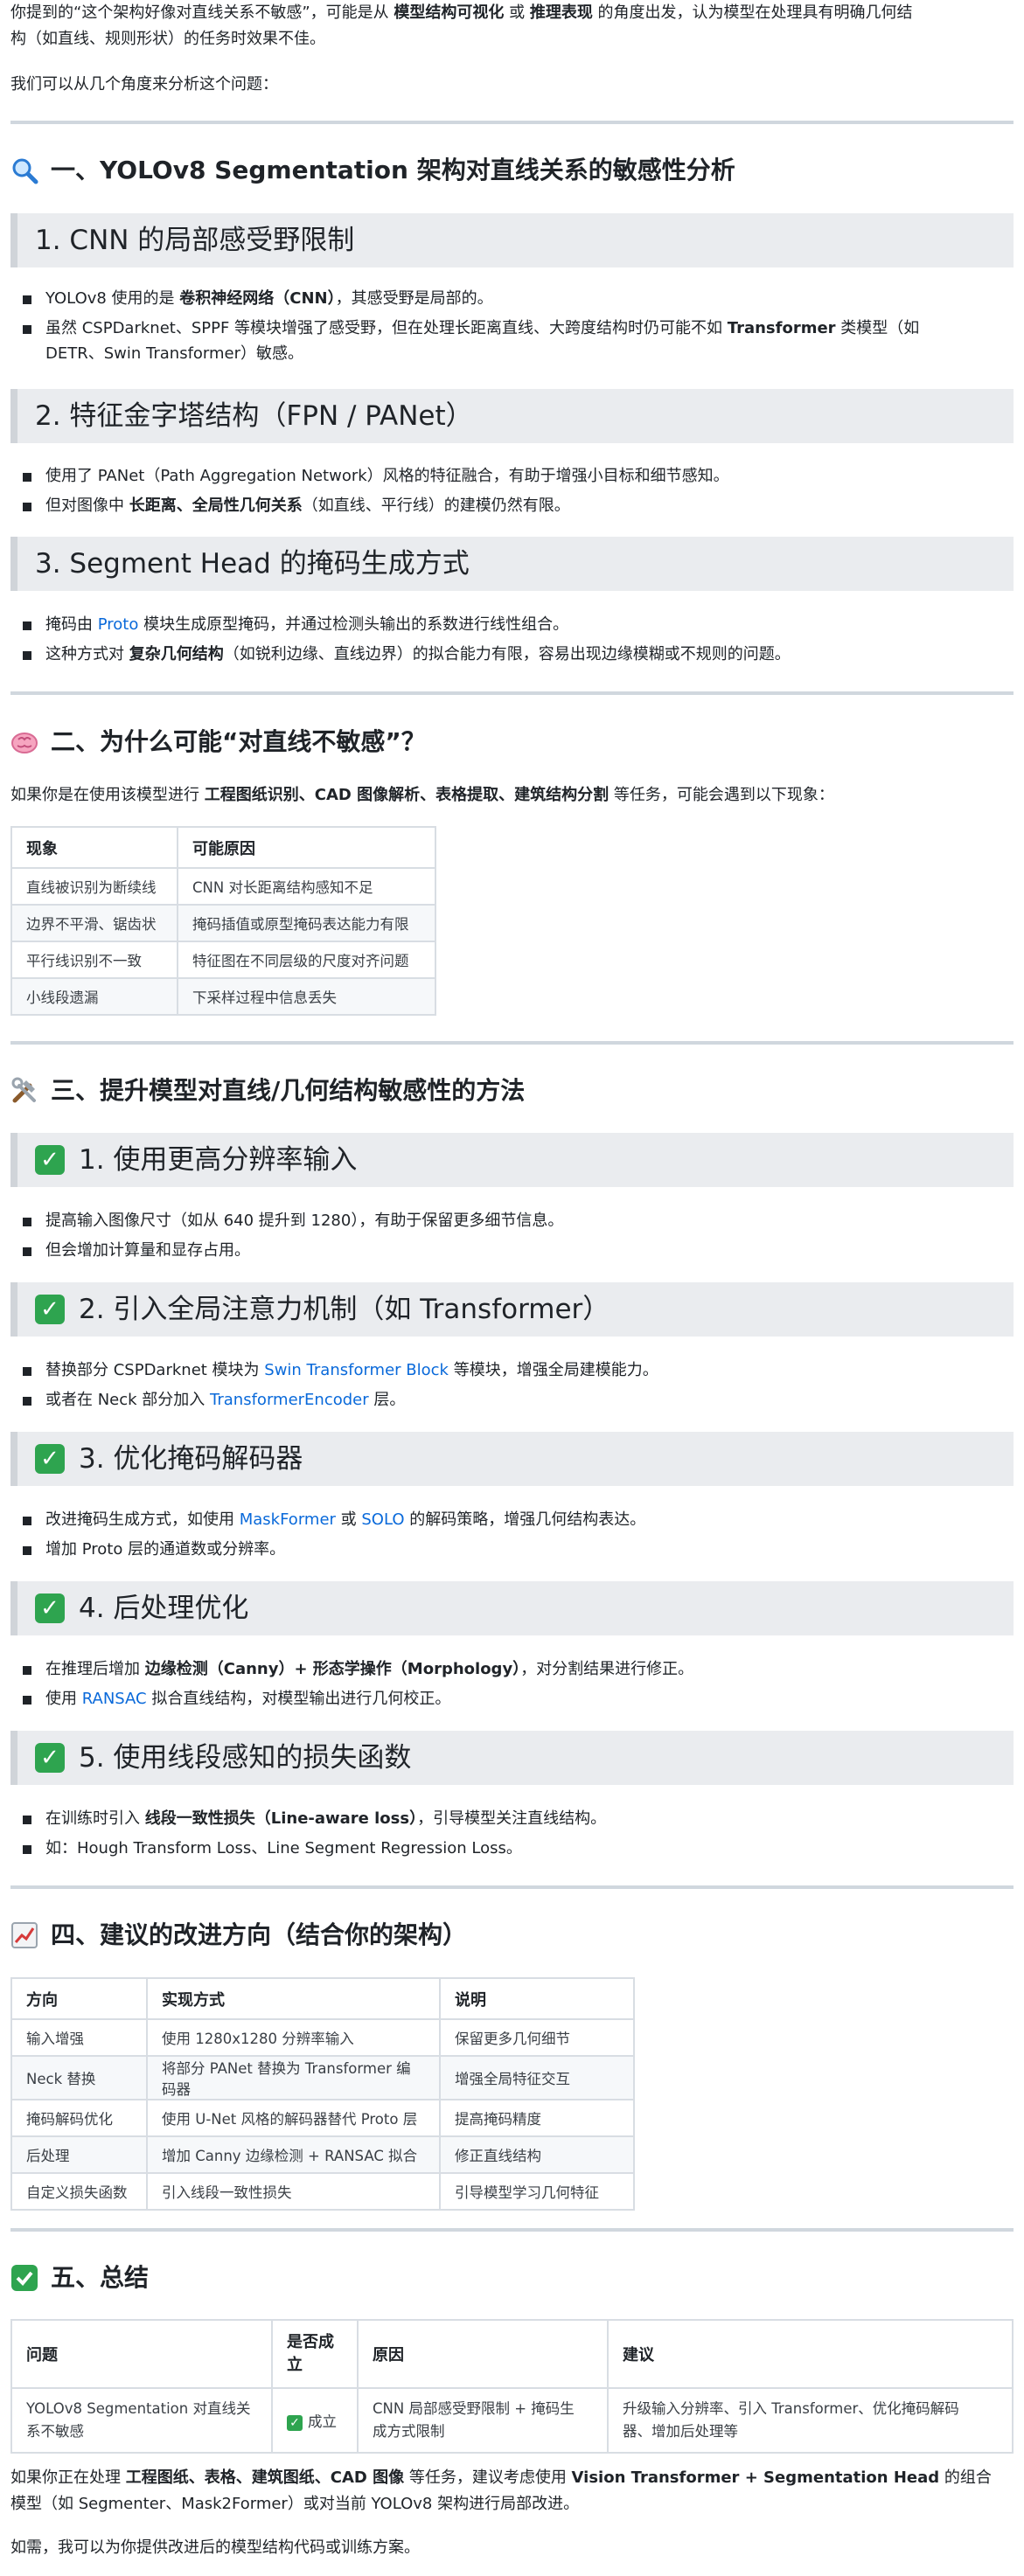 The image size is (1024, 2576). Describe the element at coordinates (512, 564) in the screenshot. I see `subheading-segment-head: 3. Segment Head 的掩码生成方式` at that location.